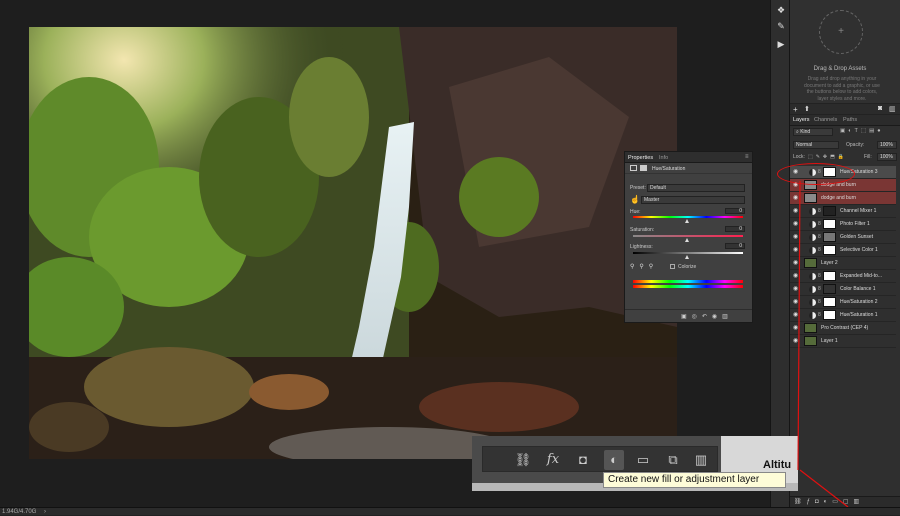 This screenshot has width=900, height=516. Describe the element at coordinates (824, 488) in the screenshot. I see `annotation-line-right` at that location.